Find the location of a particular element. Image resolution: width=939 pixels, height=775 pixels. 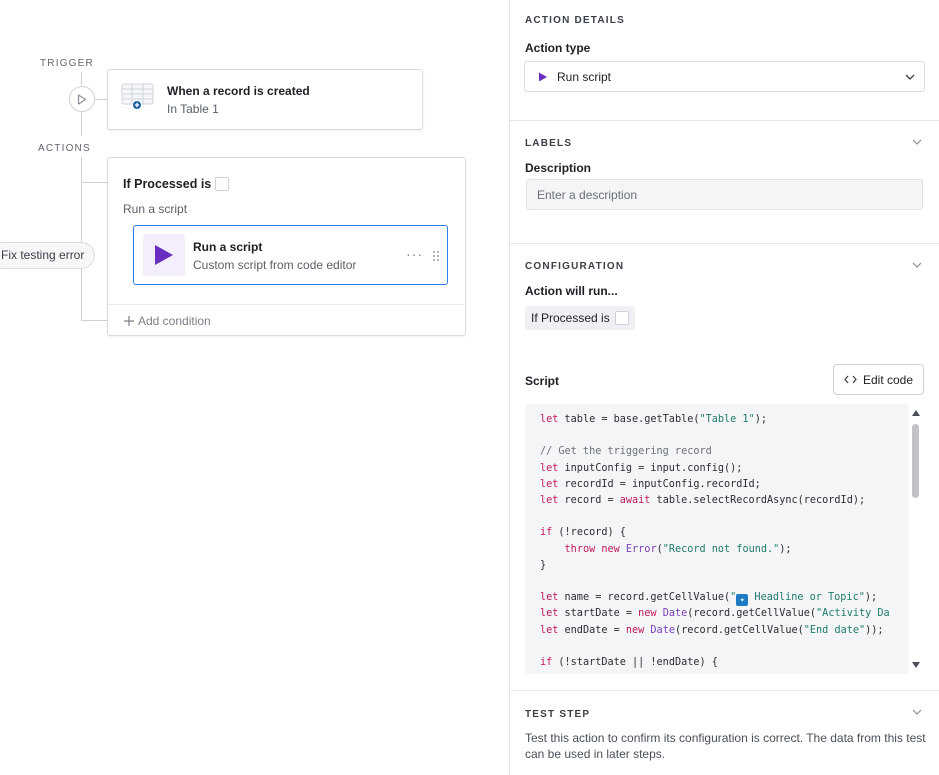

add-condition-label: Add condition is located at coordinates (174, 321).